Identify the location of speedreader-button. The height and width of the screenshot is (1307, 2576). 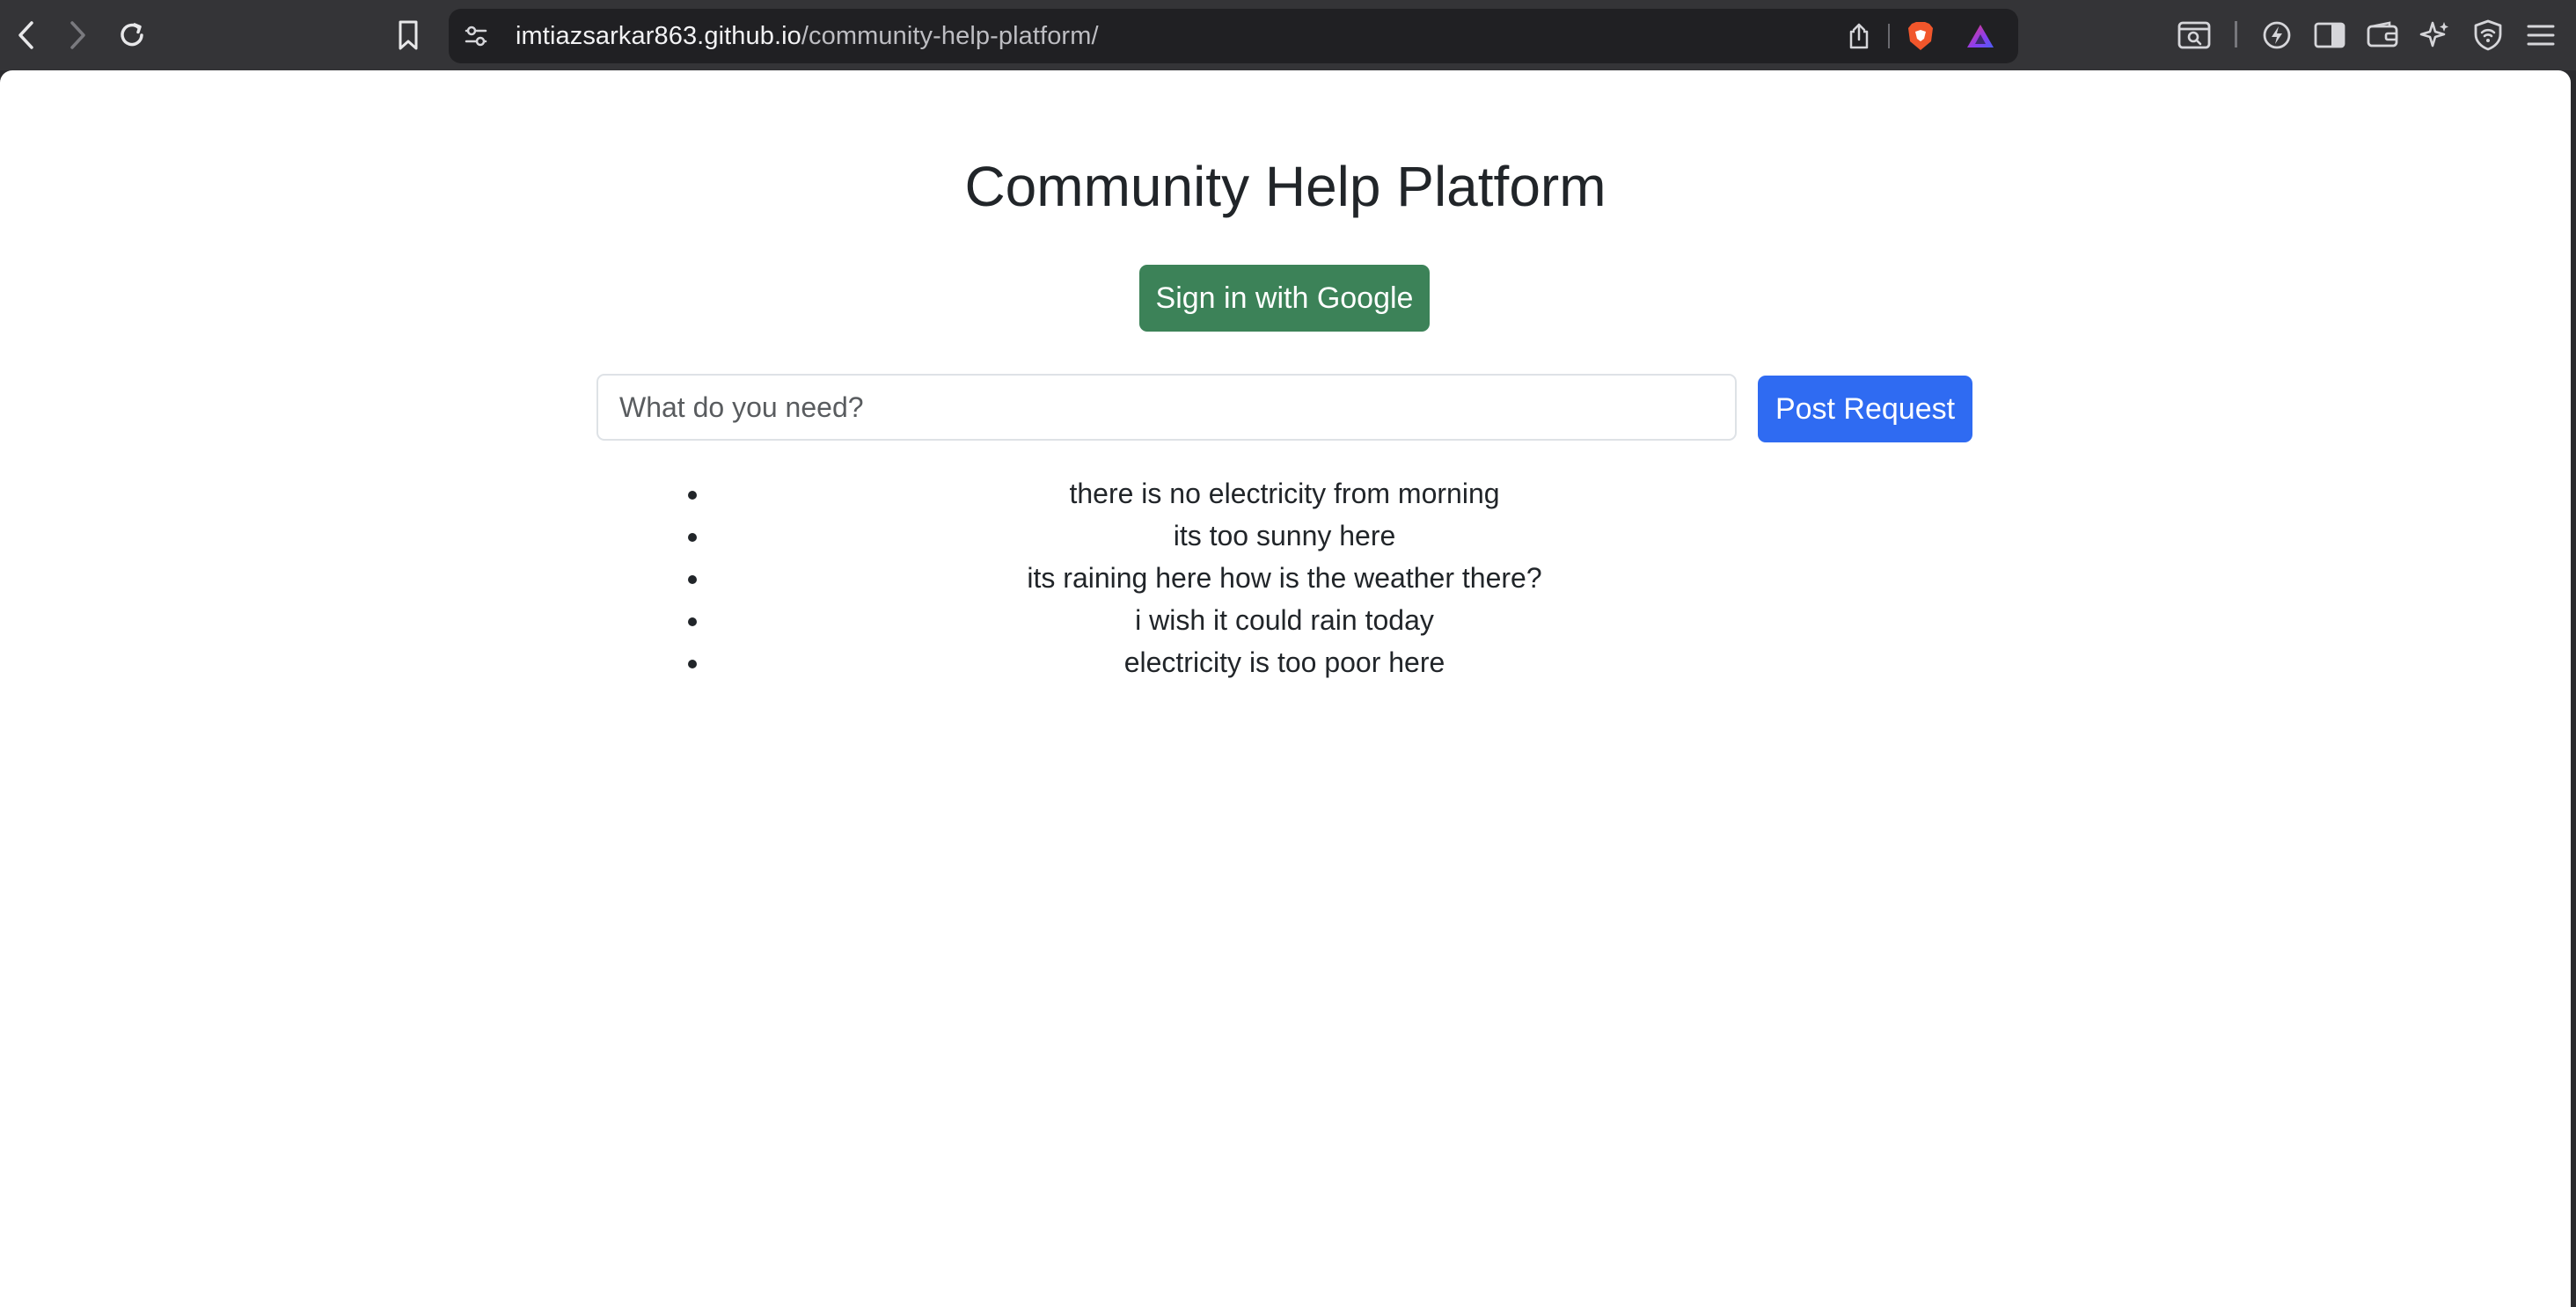
(2277, 35).